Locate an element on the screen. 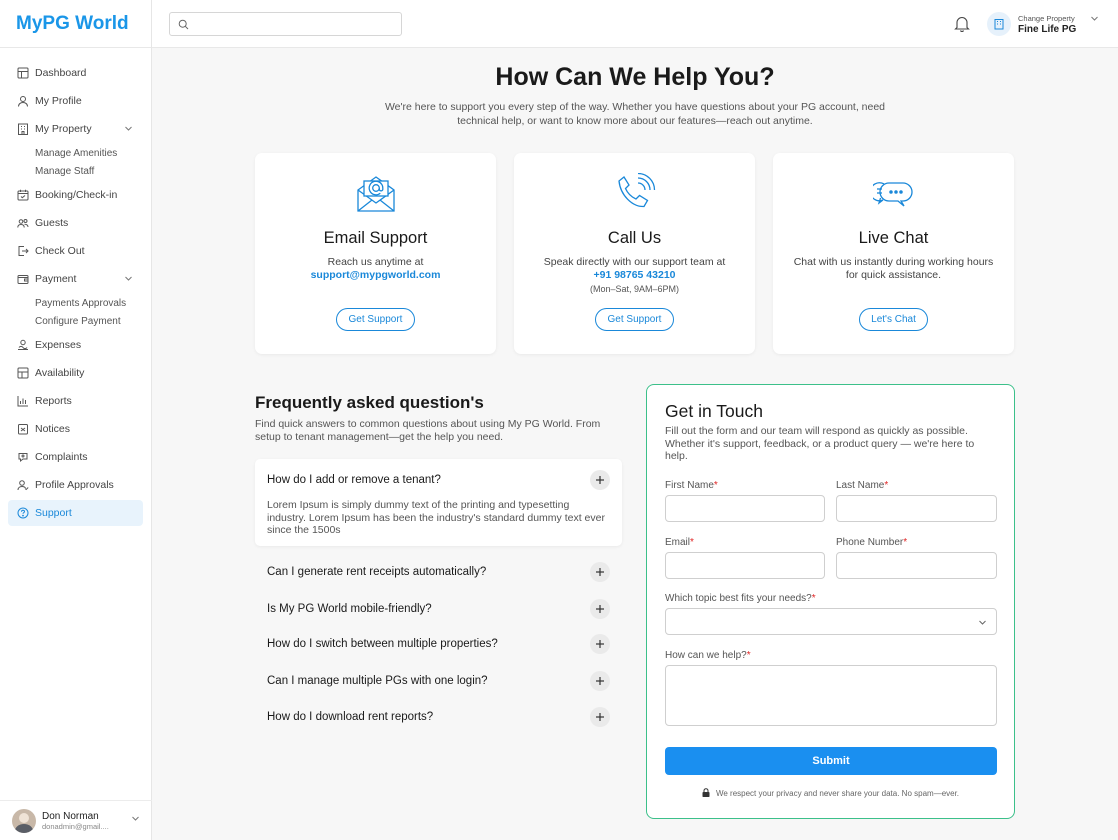 This screenshot has width=1118, height=840. sidebar-item-payment: Payment is located at coordinates (75, 279).